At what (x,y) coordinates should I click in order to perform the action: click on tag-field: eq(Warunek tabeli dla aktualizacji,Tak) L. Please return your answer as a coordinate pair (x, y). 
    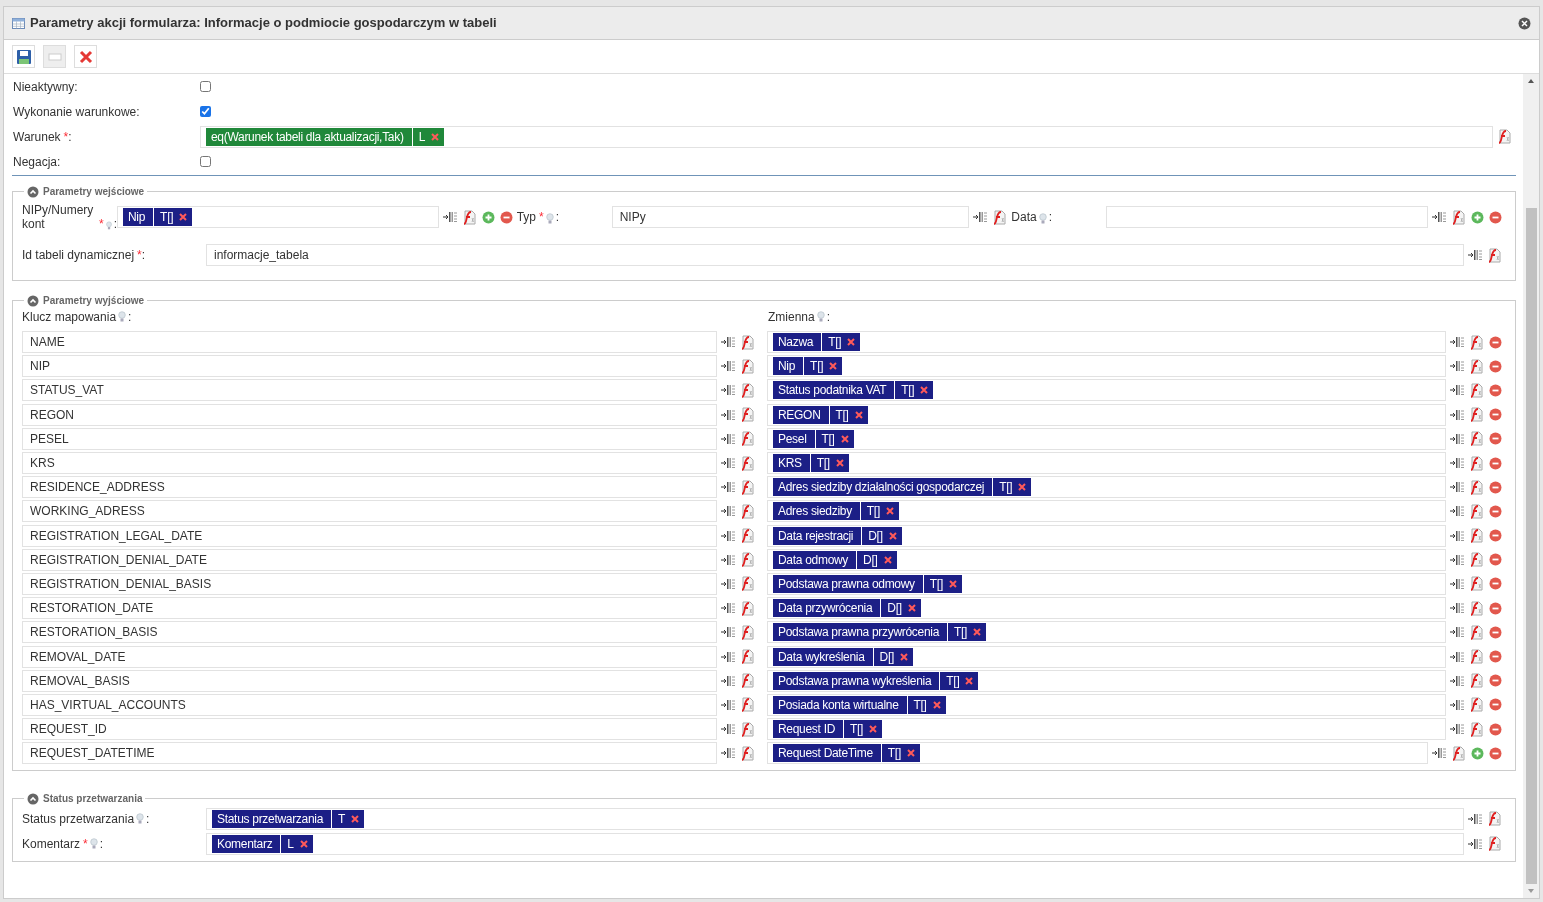
    Looking at the image, I should click on (846, 136).